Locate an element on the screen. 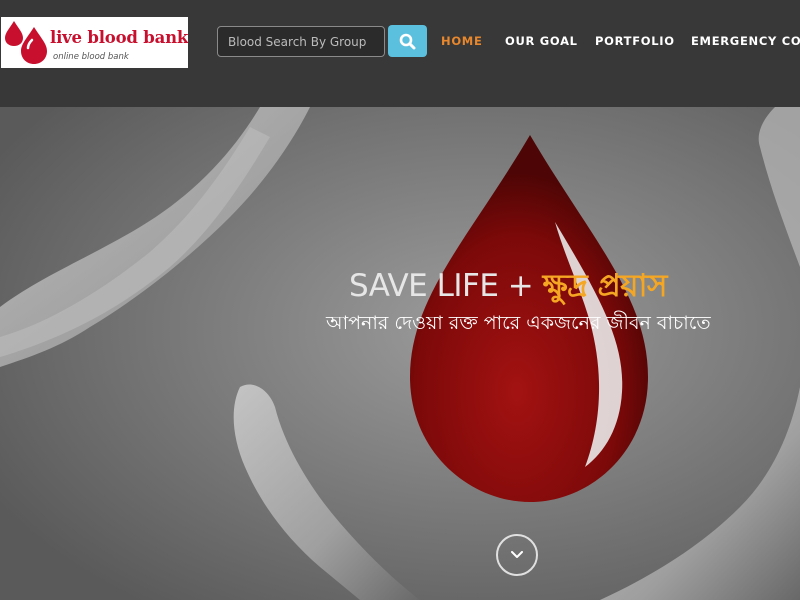 The width and height of the screenshot is (800, 600). scroll-down-button is located at coordinates (517, 555).